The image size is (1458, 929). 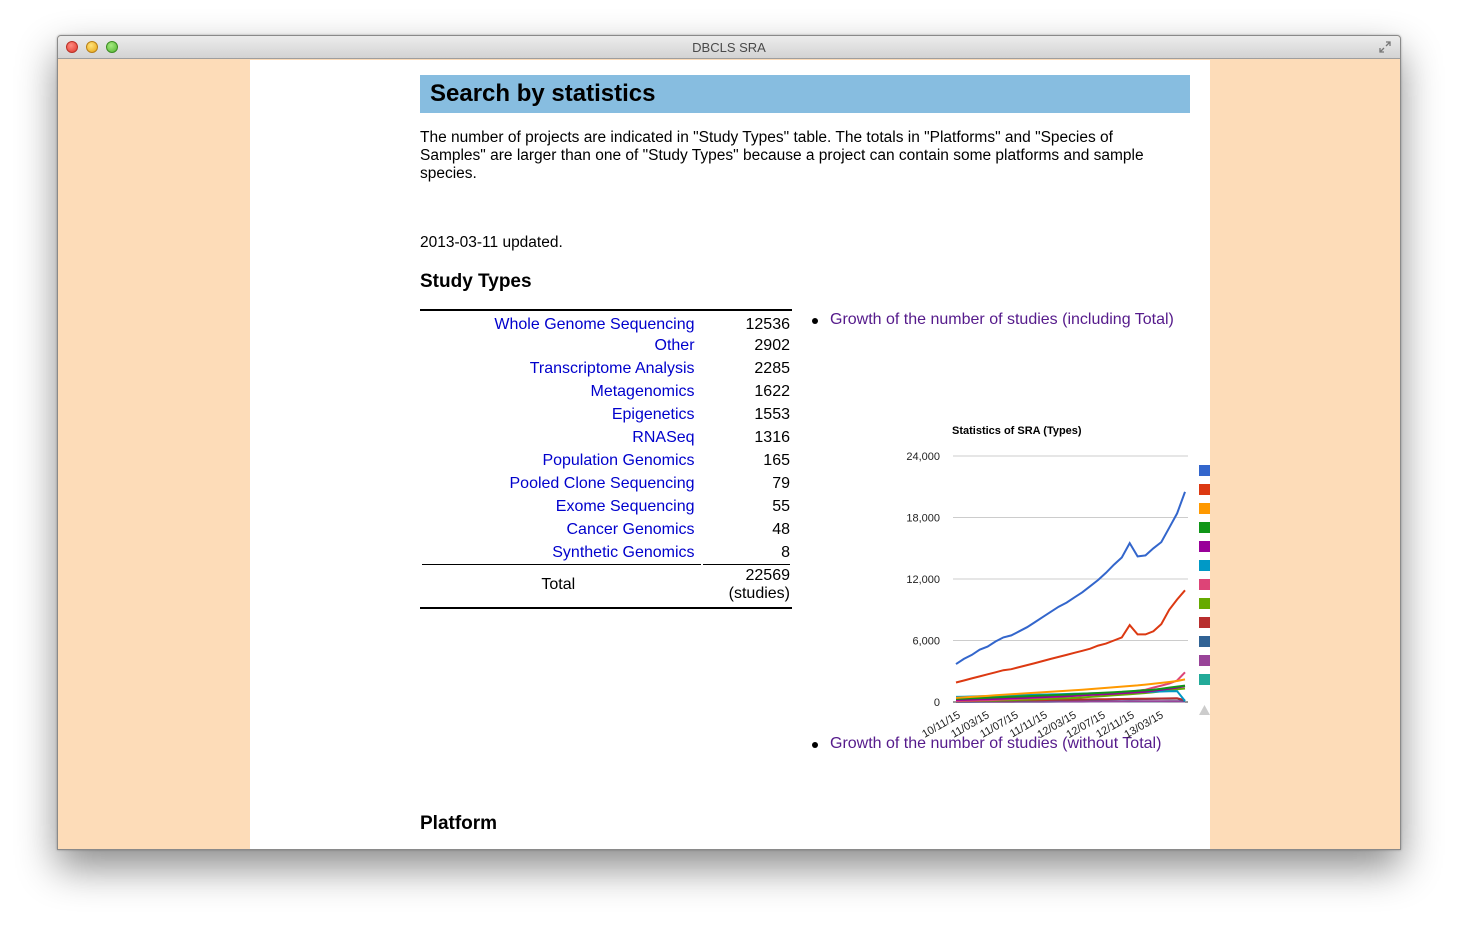 I want to click on total-value-cell: 22569 (studies), so click(x=746, y=585).